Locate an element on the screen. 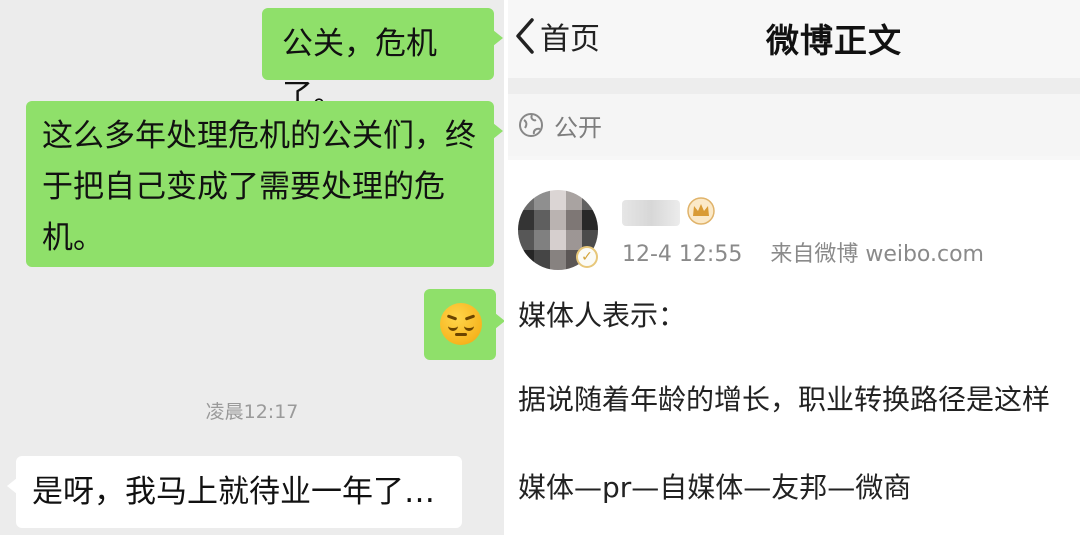 The height and width of the screenshot is (535, 1080). post-meta: 12-4 12:55 来自微博 weibo.com is located at coordinates (803, 252).